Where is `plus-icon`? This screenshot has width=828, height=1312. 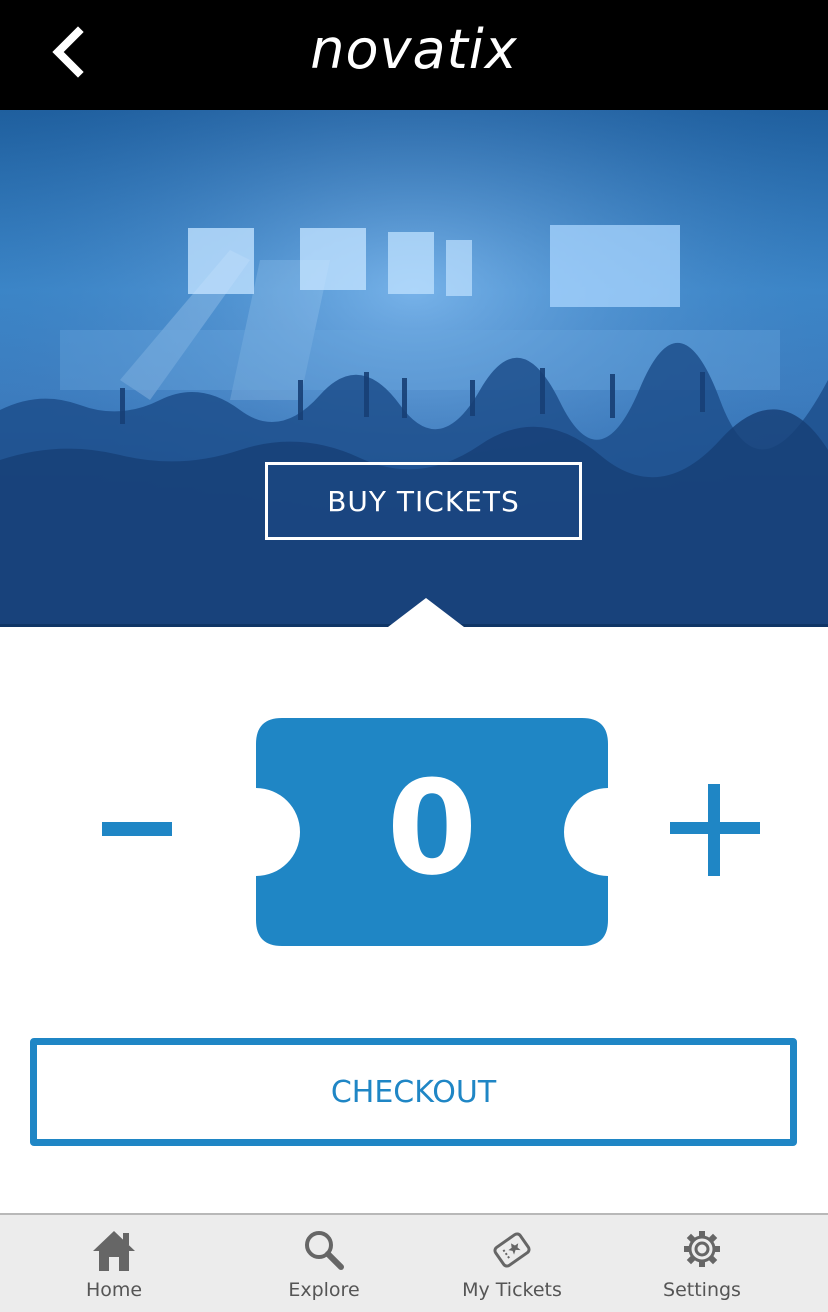
plus-icon is located at coordinates (715, 830).